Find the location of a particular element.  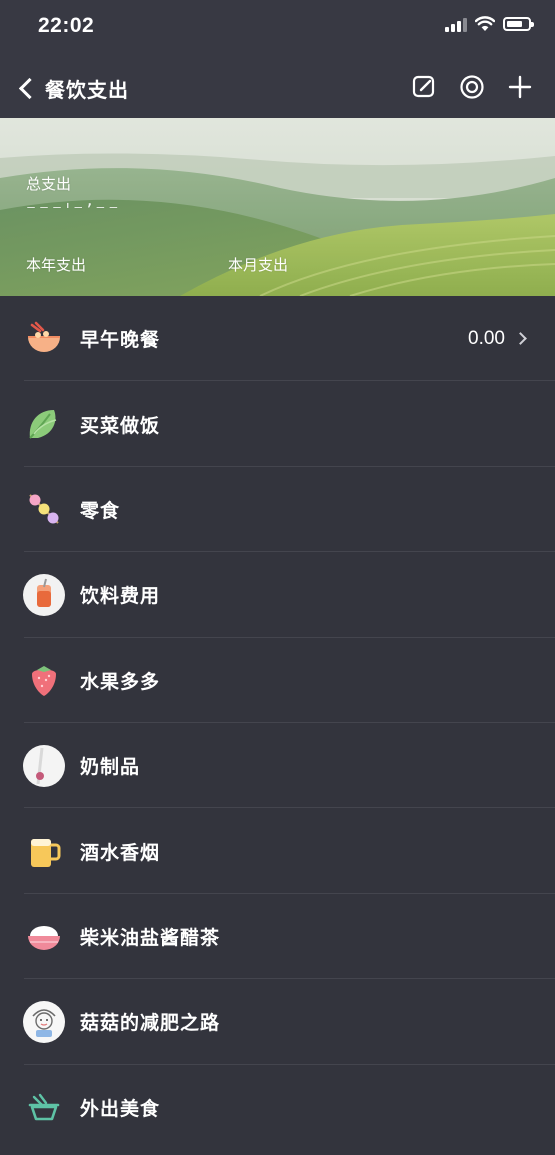

signal-icon is located at coordinates (456, 24).